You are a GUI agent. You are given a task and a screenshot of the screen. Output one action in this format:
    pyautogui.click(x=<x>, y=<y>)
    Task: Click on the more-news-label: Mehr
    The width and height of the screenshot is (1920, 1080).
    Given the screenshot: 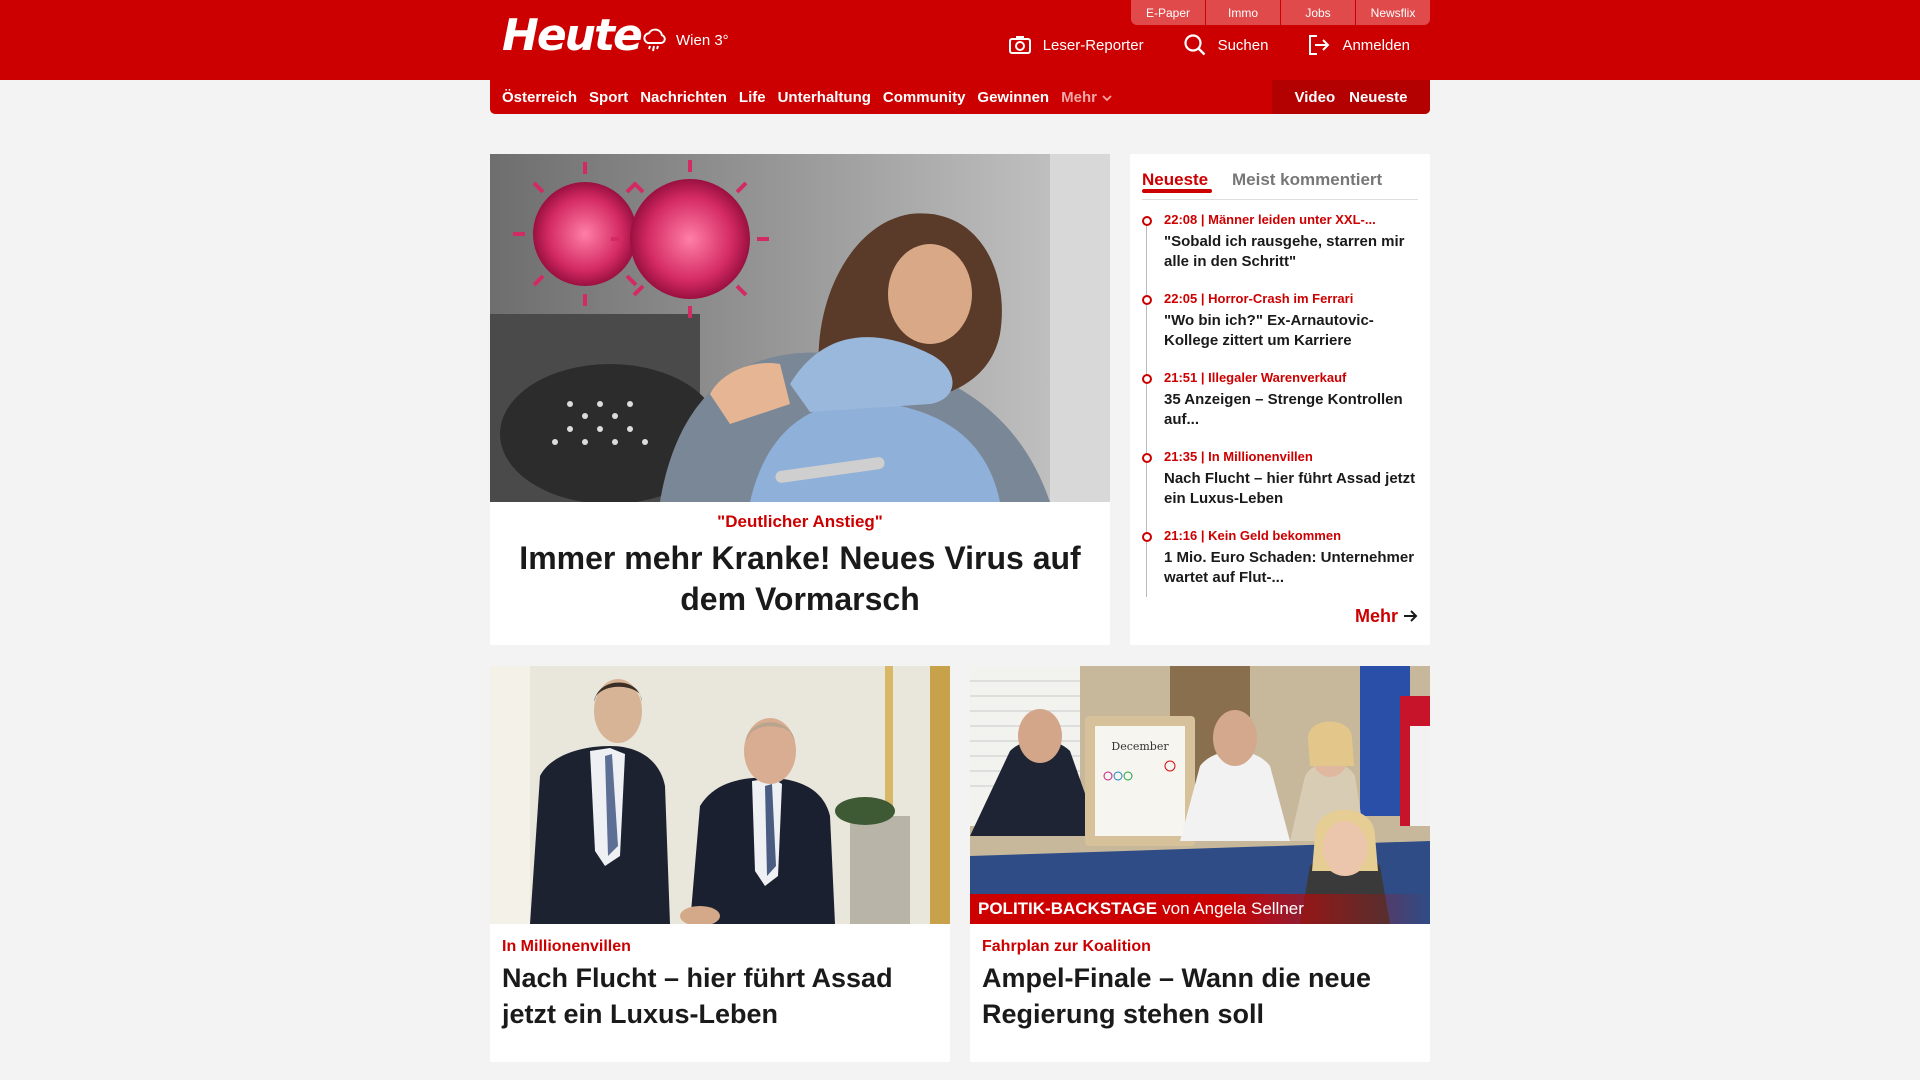 What is the action you would take?
    pyautogui.click(x=1376, y=616)
    